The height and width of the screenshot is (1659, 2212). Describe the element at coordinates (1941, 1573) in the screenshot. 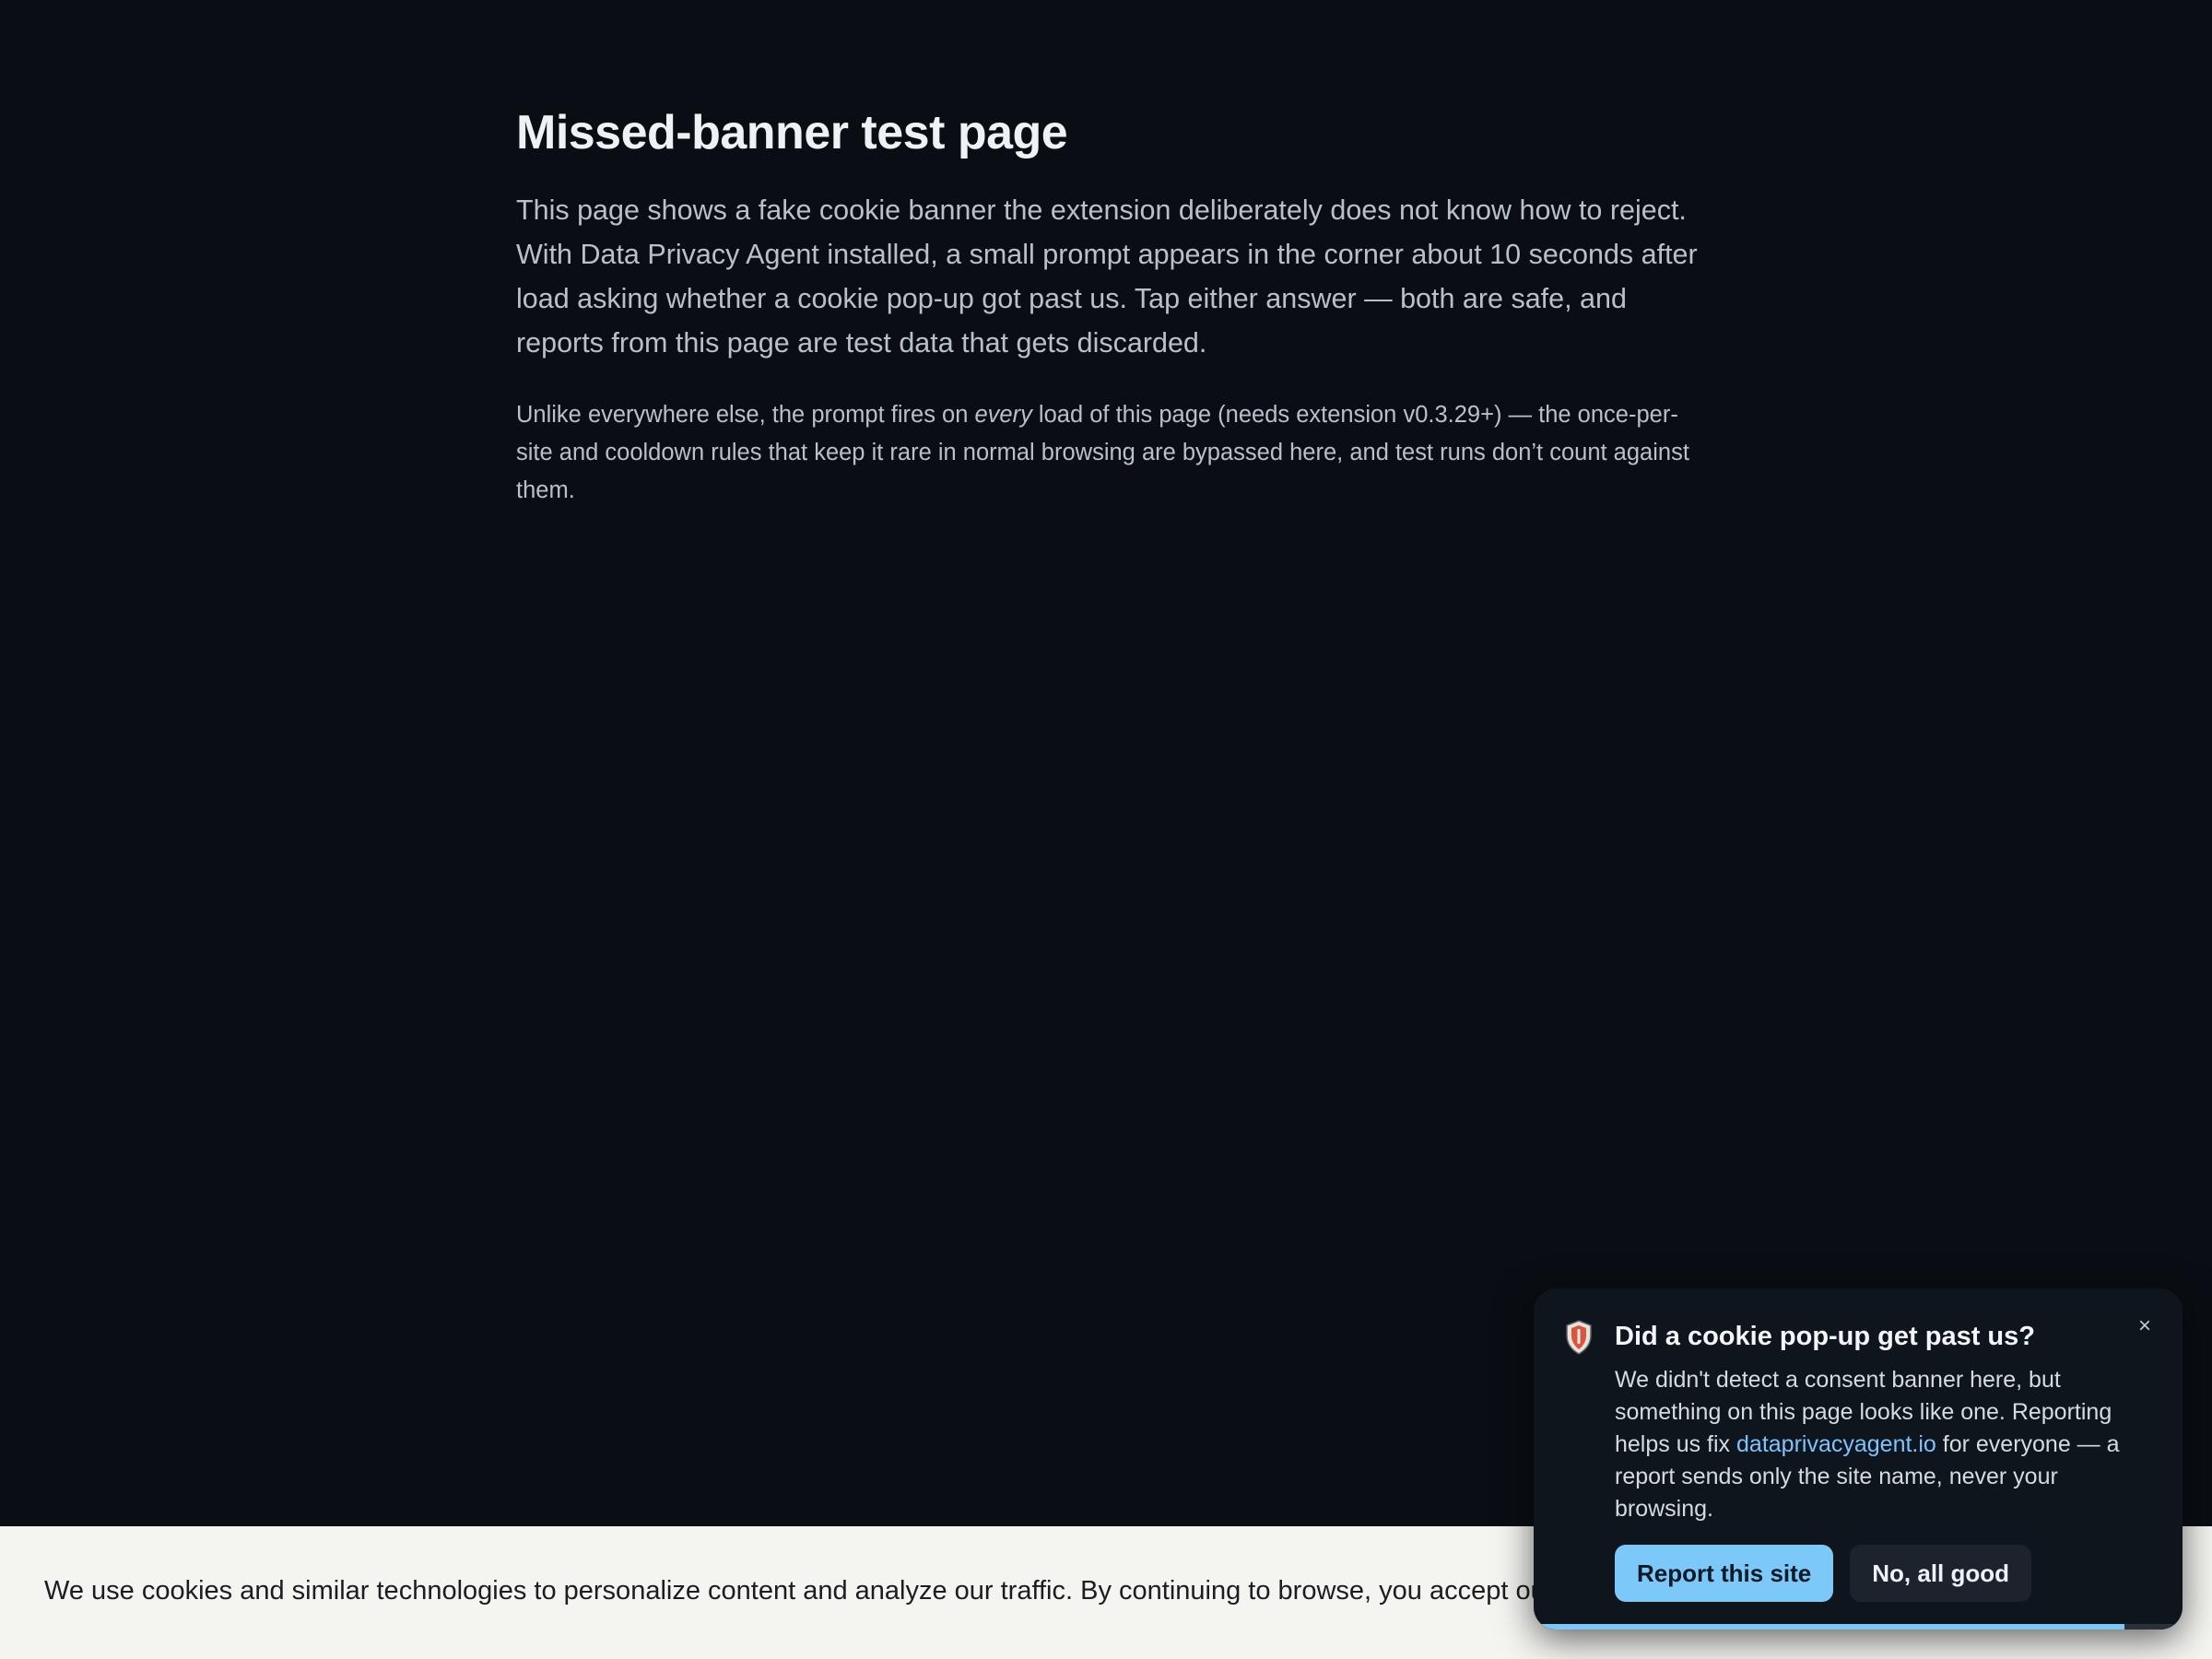

I see `no-all-good-button: No, all good` at that location.